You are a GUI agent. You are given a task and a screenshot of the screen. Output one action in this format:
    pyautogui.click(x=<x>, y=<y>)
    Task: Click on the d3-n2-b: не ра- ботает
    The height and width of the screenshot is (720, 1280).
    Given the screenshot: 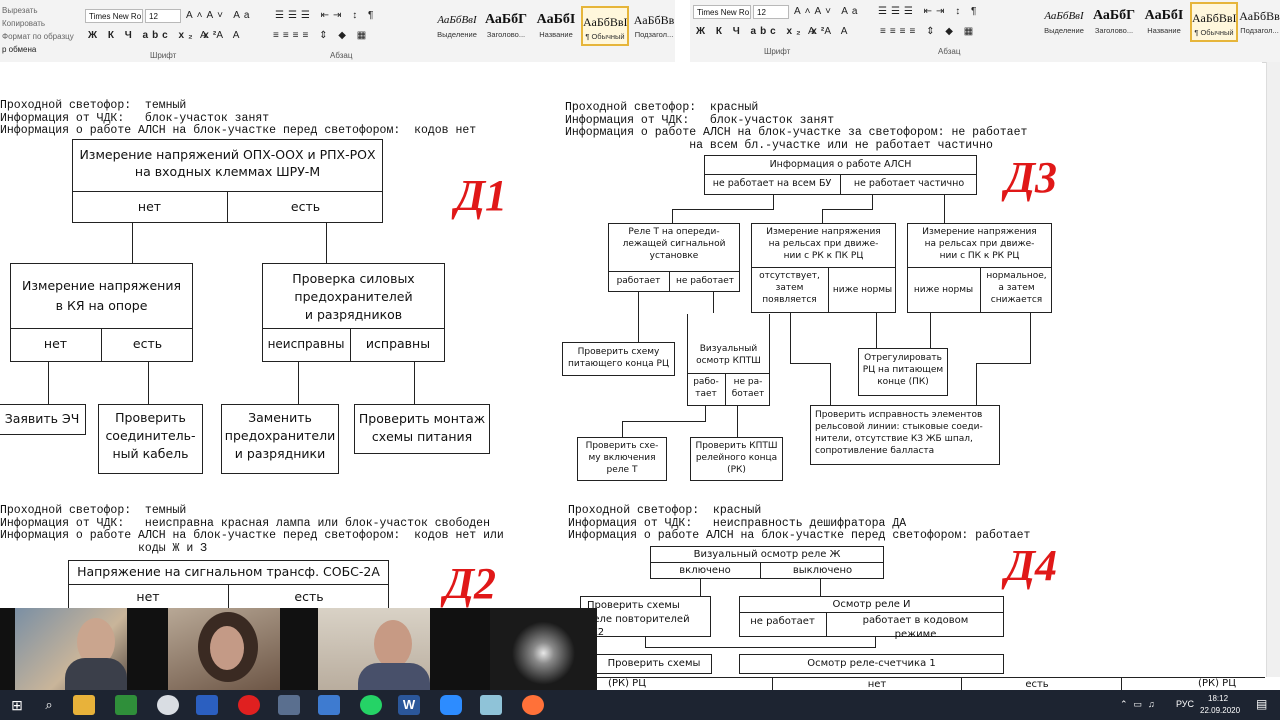 What is the action you would take?
    pyautogui.click(x=748, y=388)
    